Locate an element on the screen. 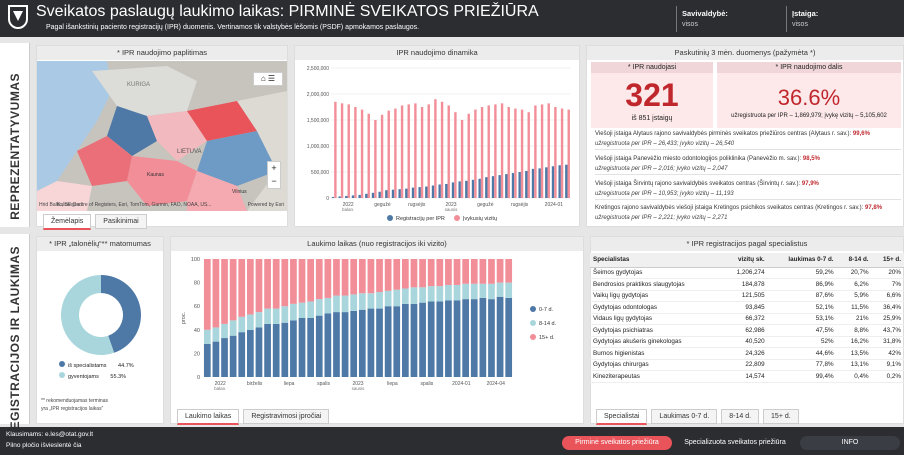 Image resolution: width=904 pixels, height=455 pixels. fullscreen-link: Pilno pločio išvieslentė čia is located at coordinates (44, 445).